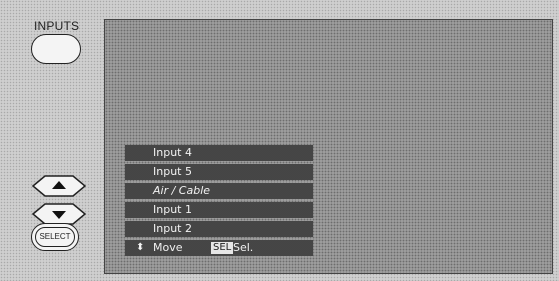 The height and width of the screenshot is (281, 559). I want to click on menu-item-air-cable: Air / Cable, so click(219, 191).